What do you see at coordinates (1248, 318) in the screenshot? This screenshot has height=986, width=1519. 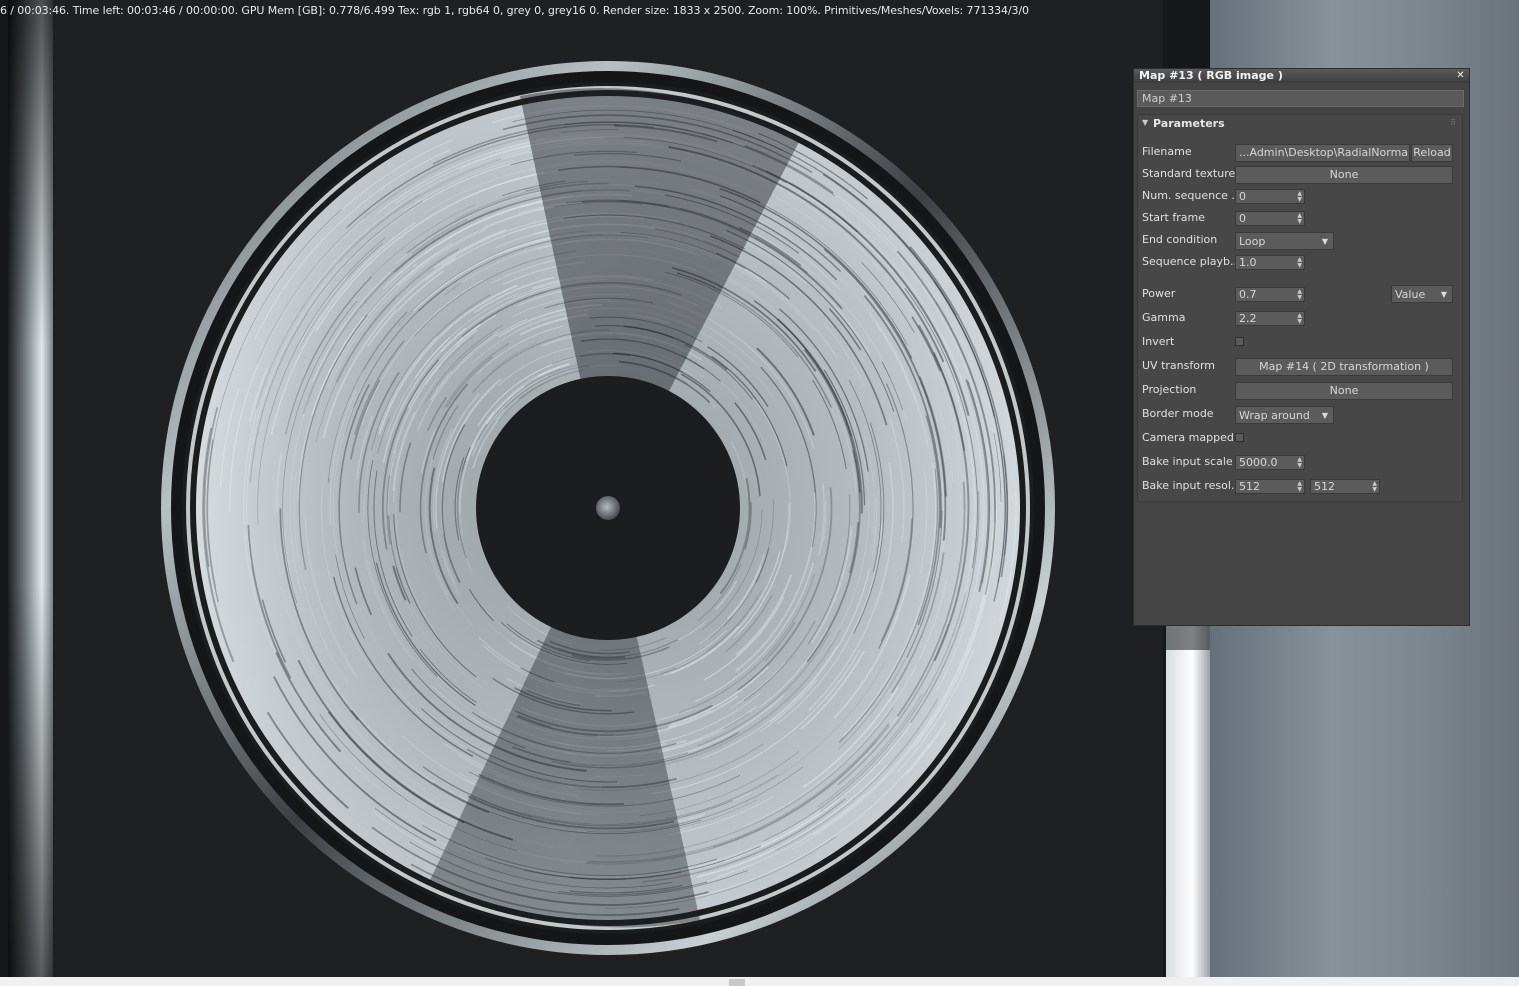 I see `gamma-value: 2.2` at bounding box center [1248, 318].